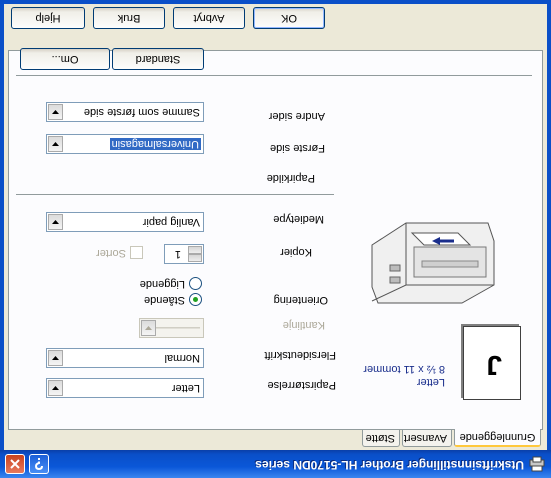 This screenshot has height=478, width=551. I want to click on close-caption-button, so click(15, 464).